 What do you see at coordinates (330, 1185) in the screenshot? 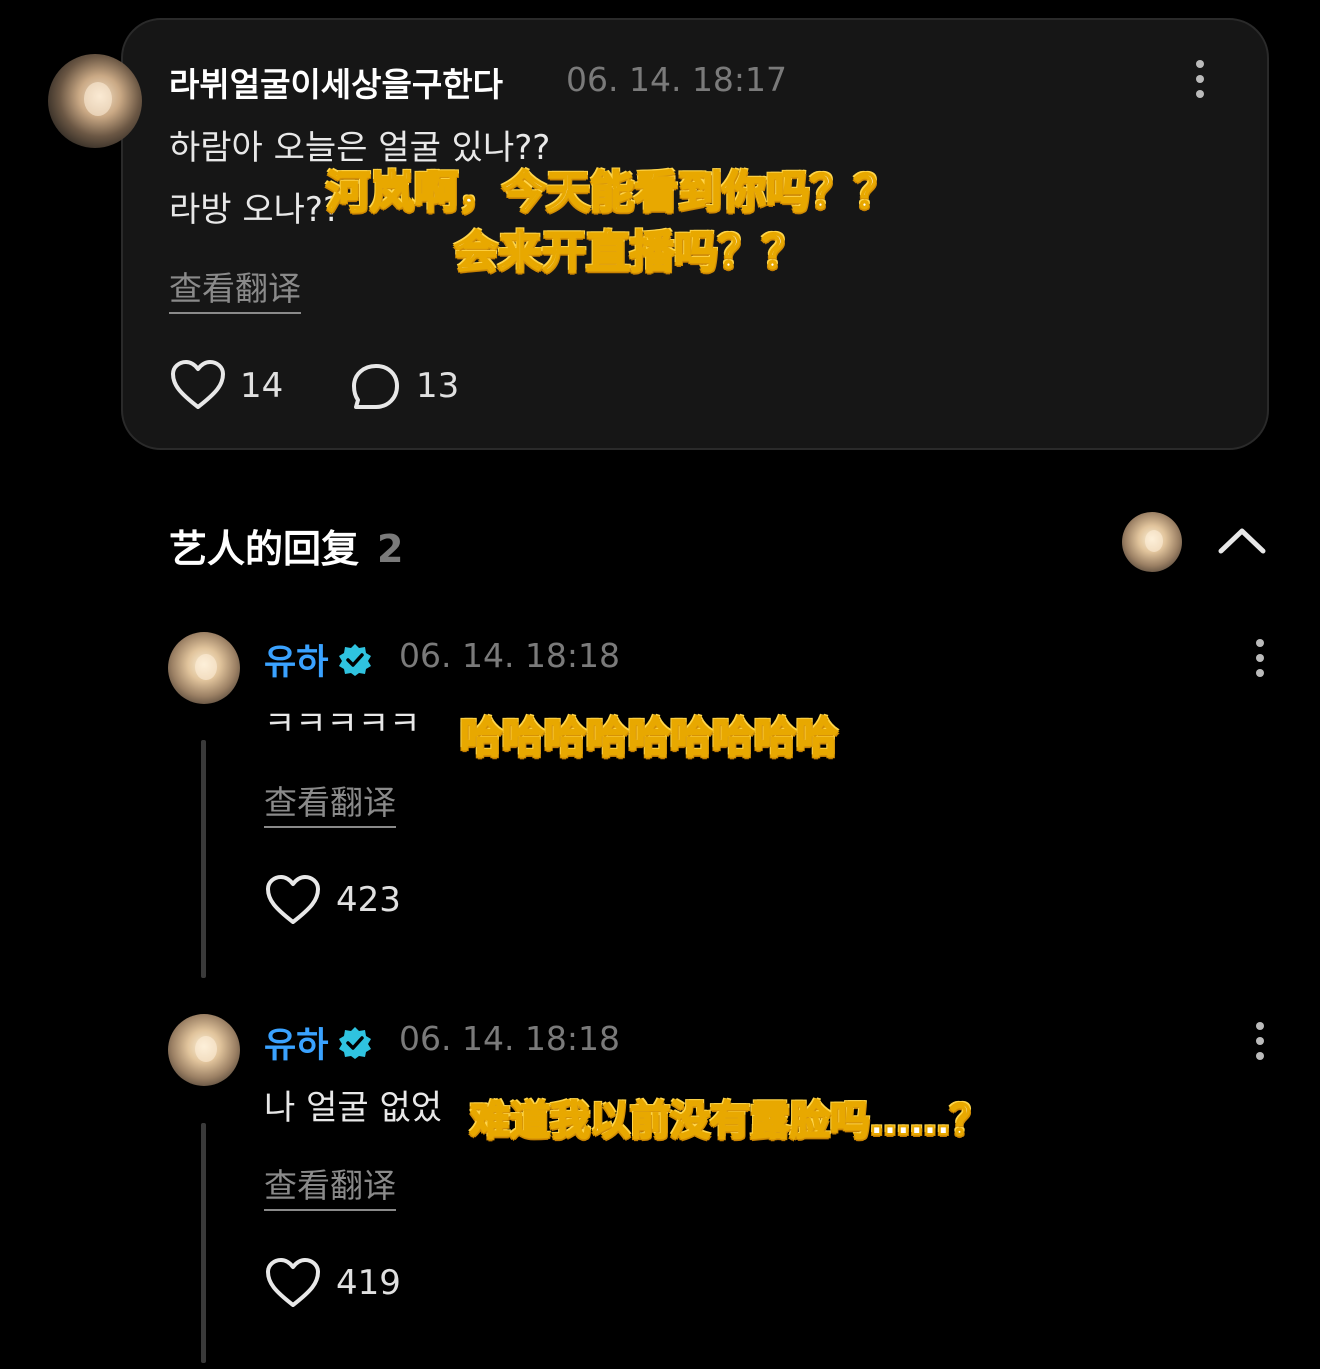
I see `reply2-translate-link: 查看翻译` at bounding box center [330, 1185].